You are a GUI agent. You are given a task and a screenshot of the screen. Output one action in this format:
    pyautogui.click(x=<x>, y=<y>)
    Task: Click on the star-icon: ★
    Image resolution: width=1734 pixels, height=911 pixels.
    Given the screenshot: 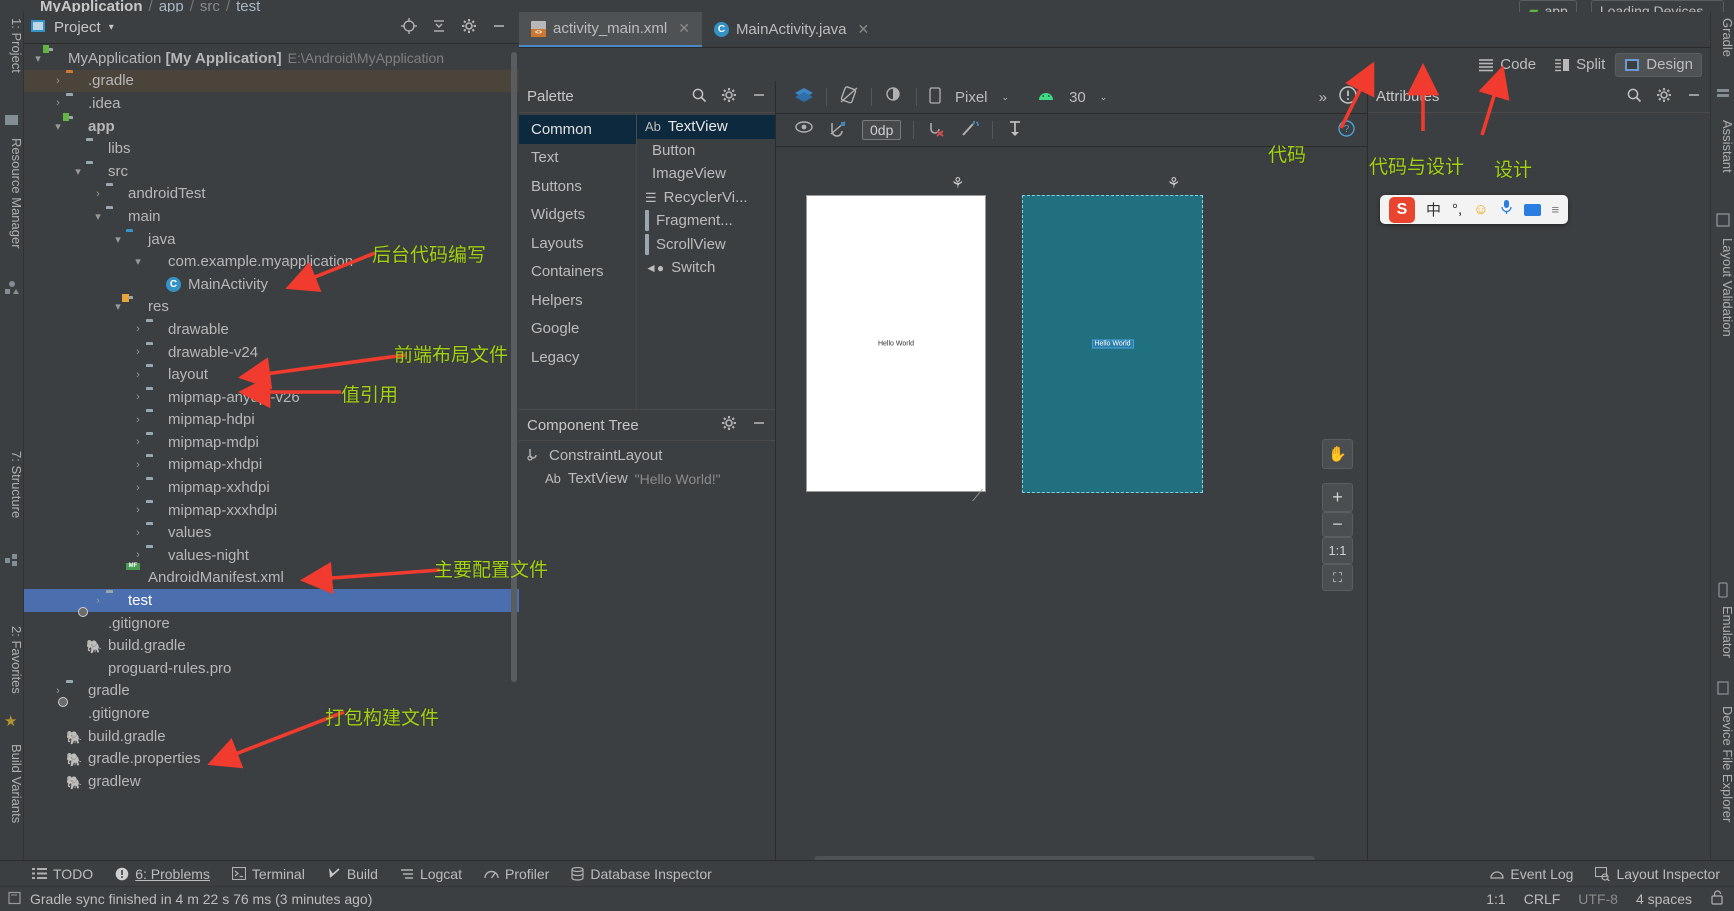 What is the action you would take?
    pyautogui.click(x=12, y=721)
    